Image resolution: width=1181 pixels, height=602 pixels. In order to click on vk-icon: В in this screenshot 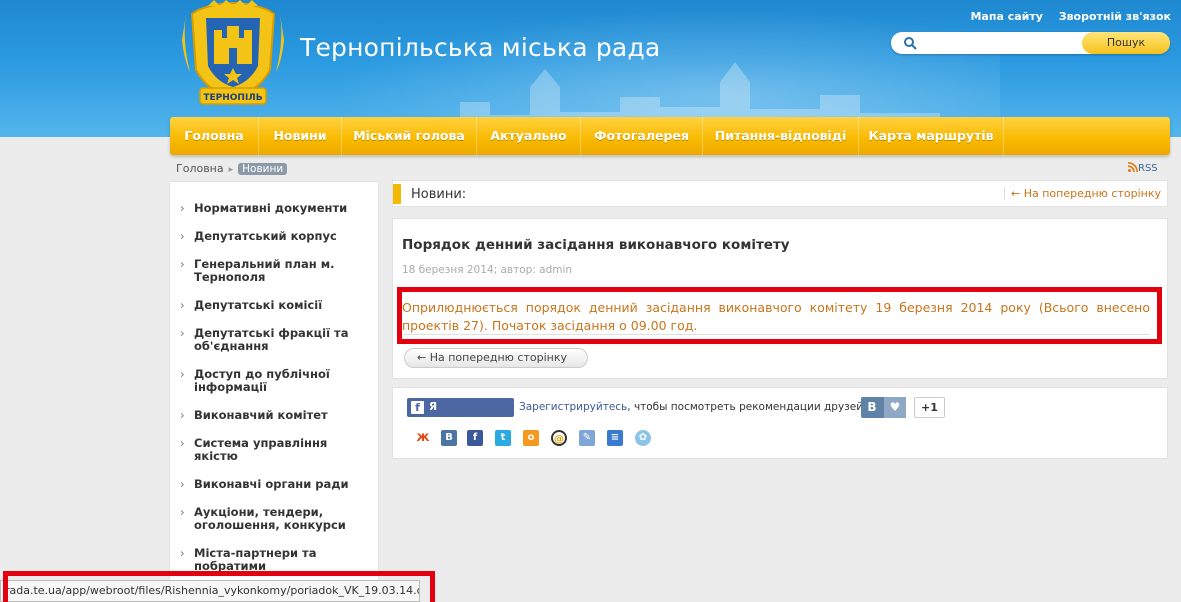, I will do `click(872, 407)`.